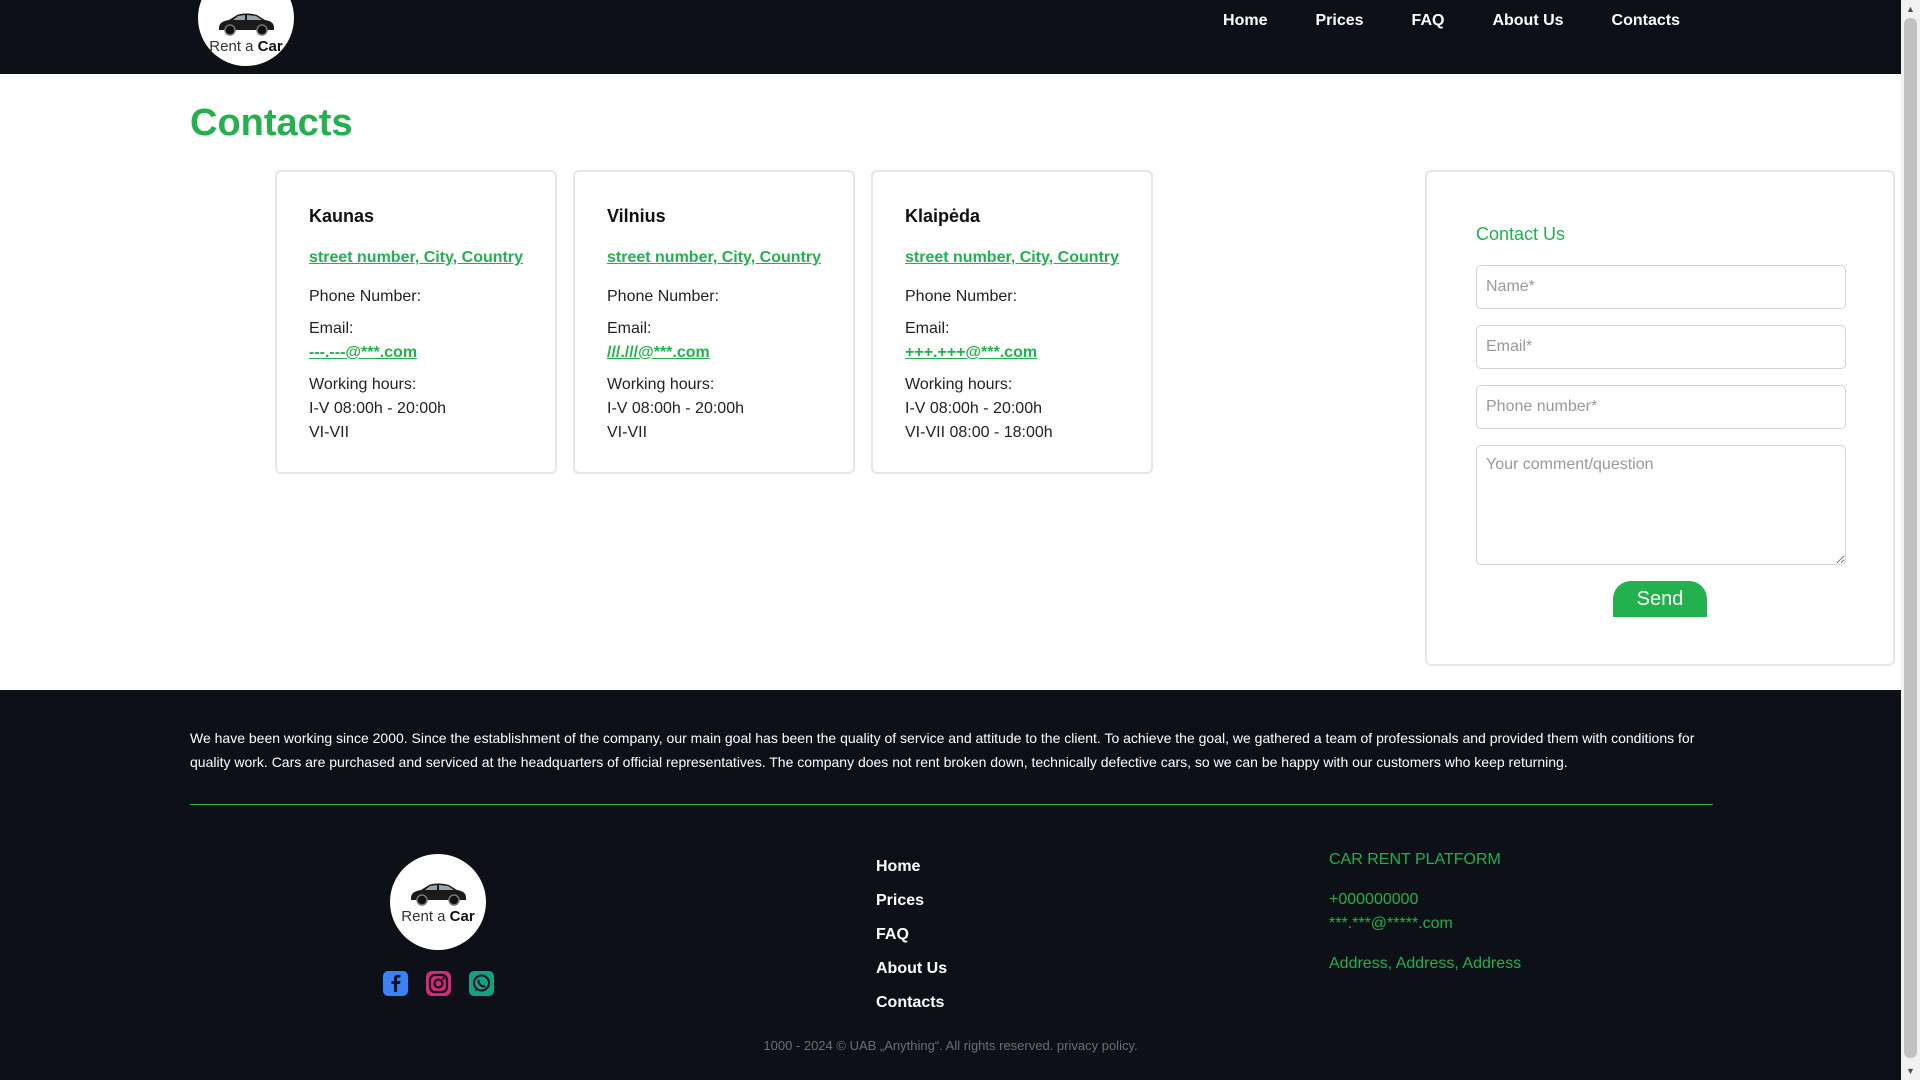  Describe the element at coordinates (1661, 287) in the screenshot. I see `name-input` at that location.